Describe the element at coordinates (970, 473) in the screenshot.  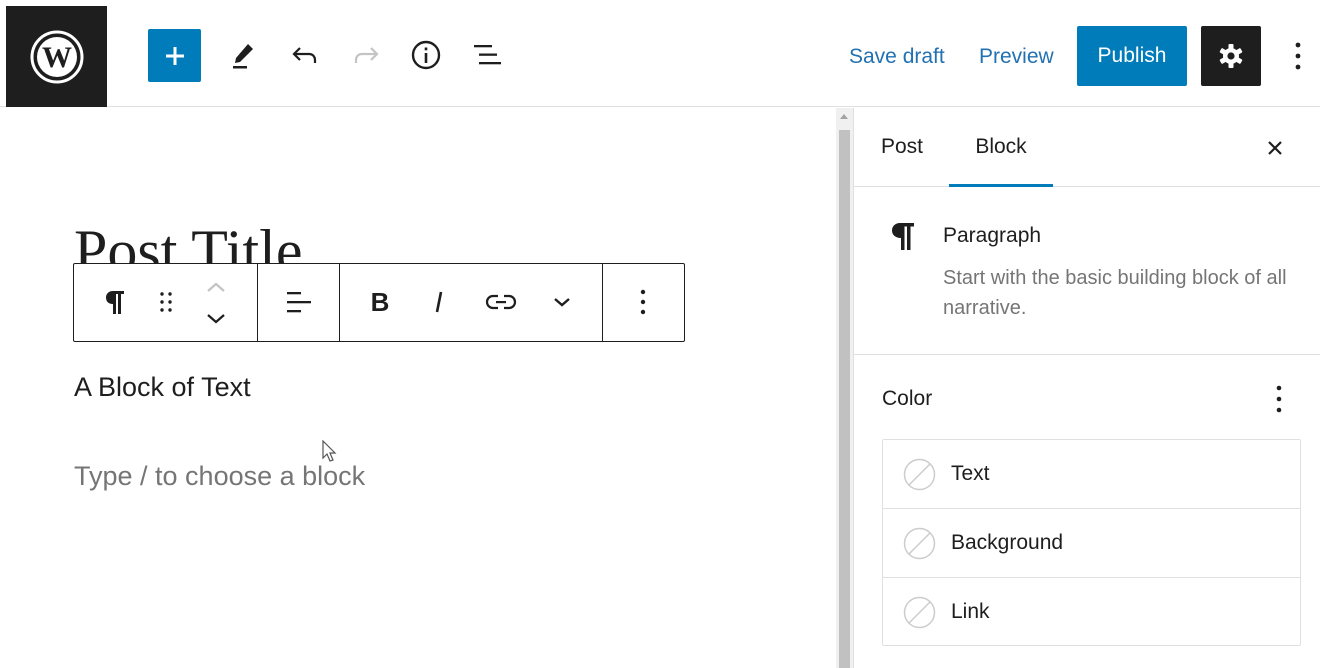
I see `color-item-label: Text` at that location.